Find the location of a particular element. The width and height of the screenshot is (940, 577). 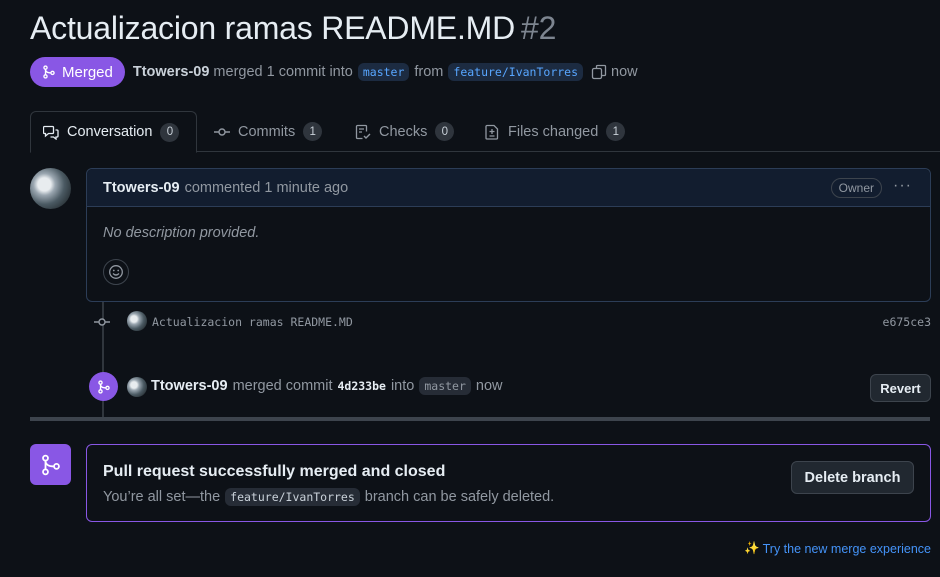

tab-label: Checks is located at coordinates (403, 131).